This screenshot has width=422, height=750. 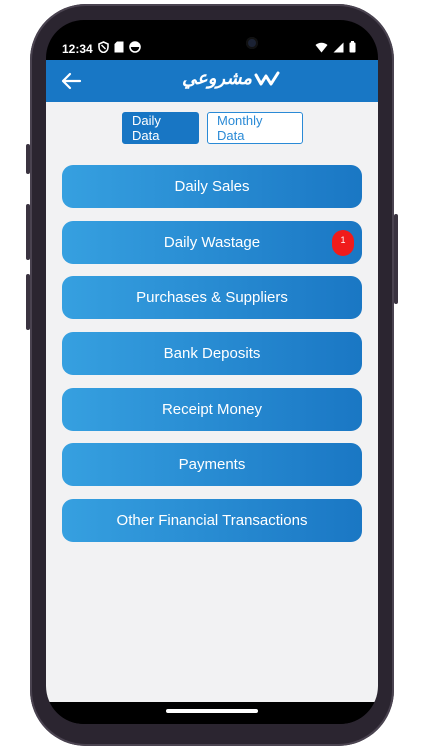 What do you see at coordinates (146, 128) in the screenshot?
I see `tab-label: Daily Data` at bounding box center [146, 128].